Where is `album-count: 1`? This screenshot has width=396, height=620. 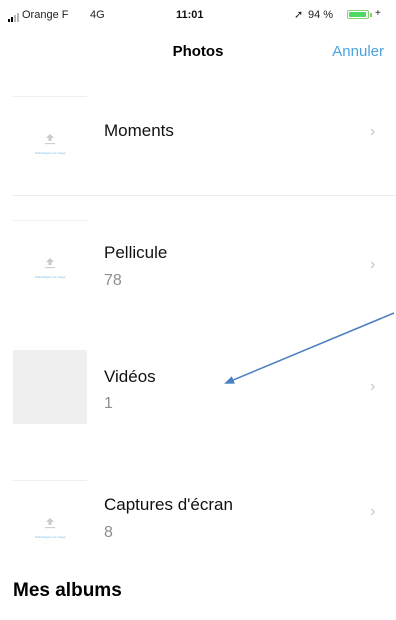 album-count: 1 is located at coordinates (108, 403).